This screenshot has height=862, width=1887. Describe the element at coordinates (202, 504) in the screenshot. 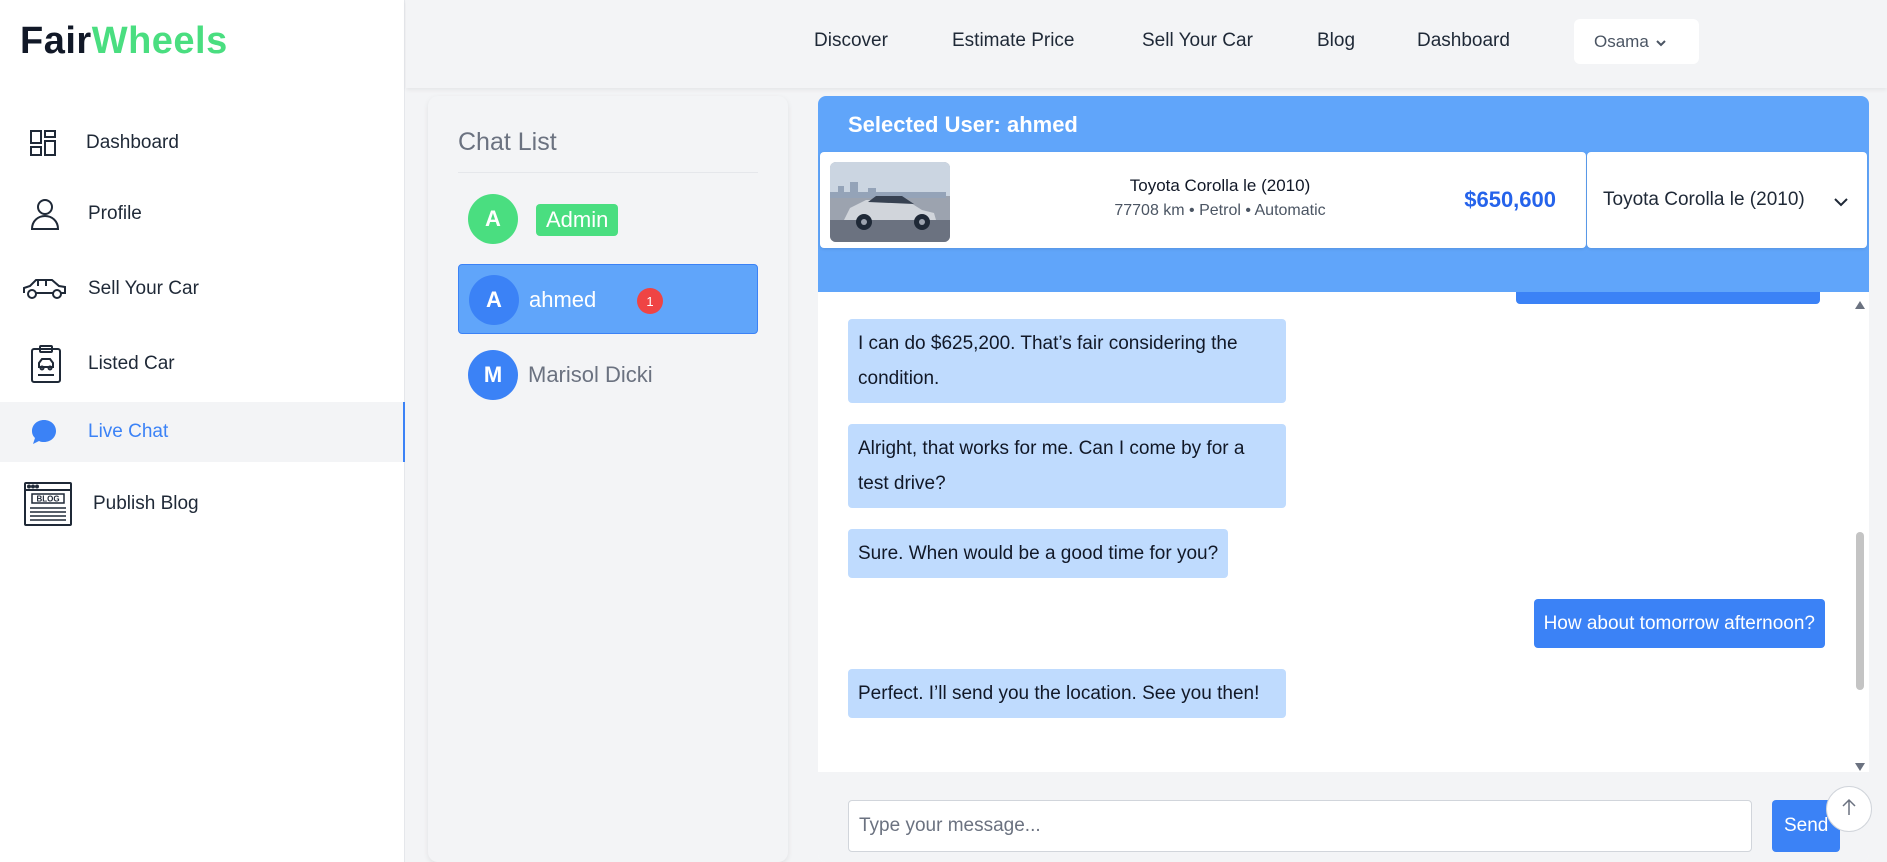

I see `sidebar-item-publish-blog: BLOG Publish Blog` at that location.